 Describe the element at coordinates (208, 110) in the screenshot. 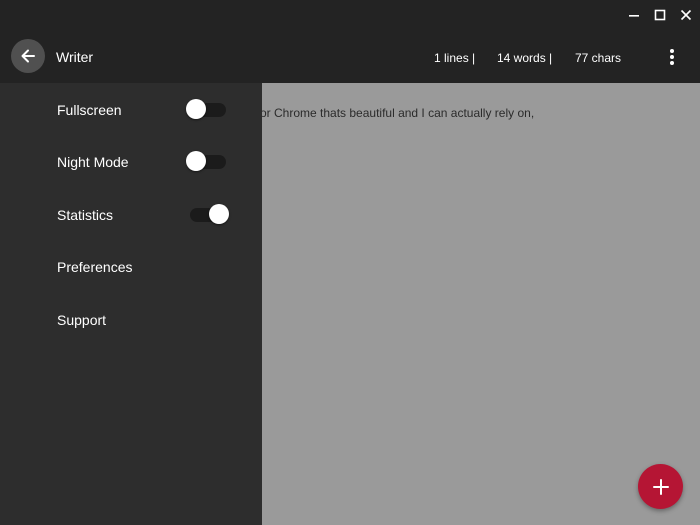

I see `fullscreen-toggle` at that location.